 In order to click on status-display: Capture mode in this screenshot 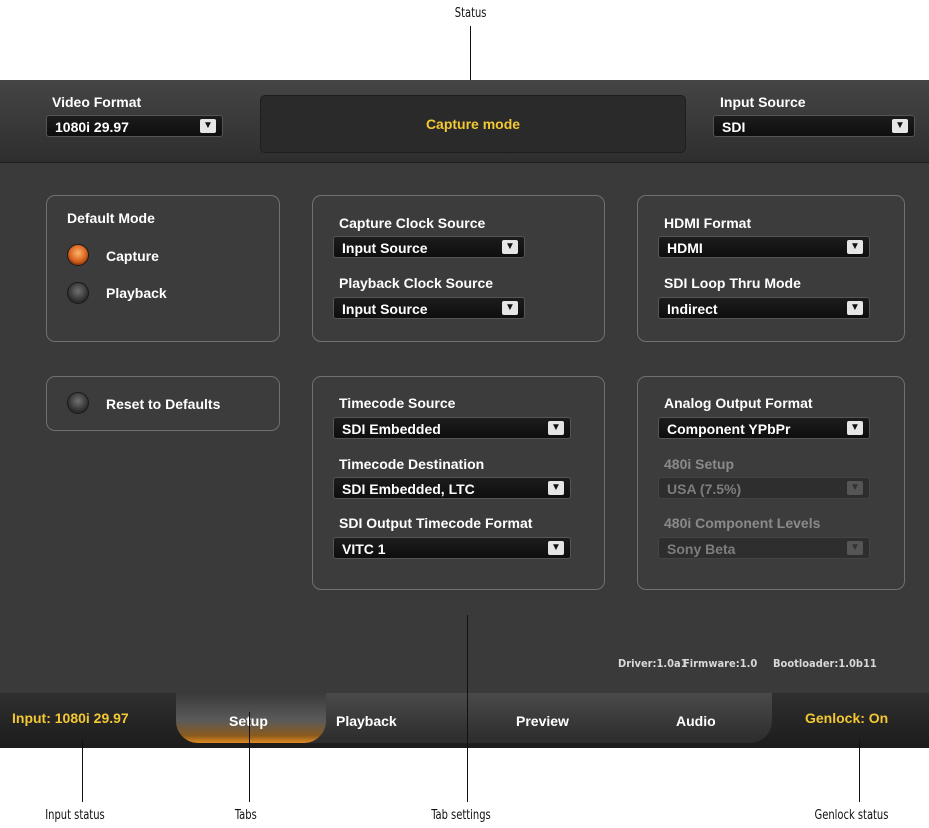, I will do `click(473, 124)`.